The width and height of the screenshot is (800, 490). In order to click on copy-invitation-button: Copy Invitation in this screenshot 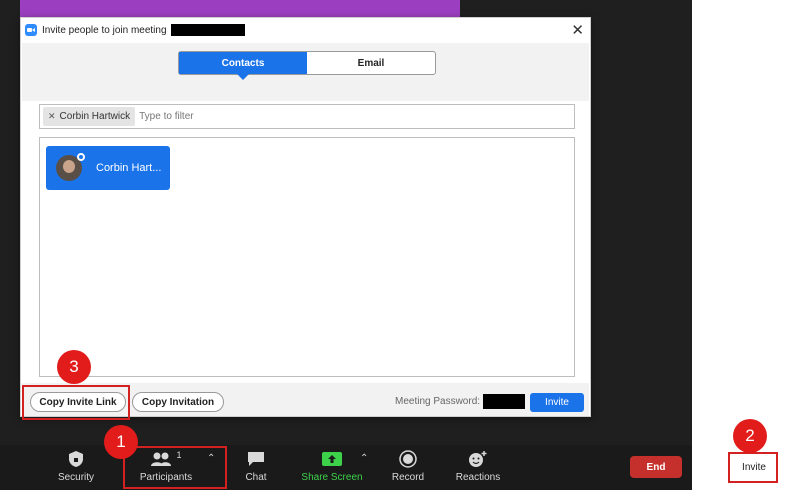, I will do `click(178, 402)`.